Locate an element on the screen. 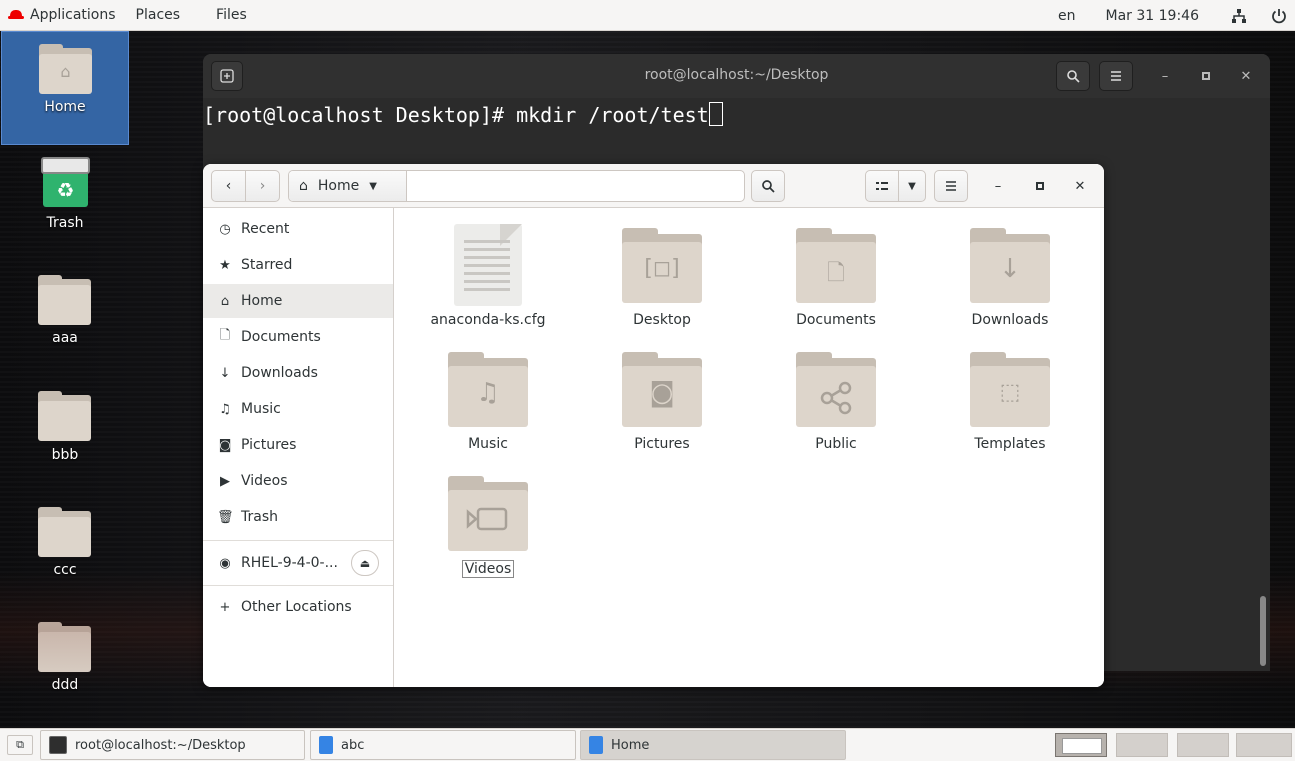  back-button: ‹ is located at coordinates (228, 186).